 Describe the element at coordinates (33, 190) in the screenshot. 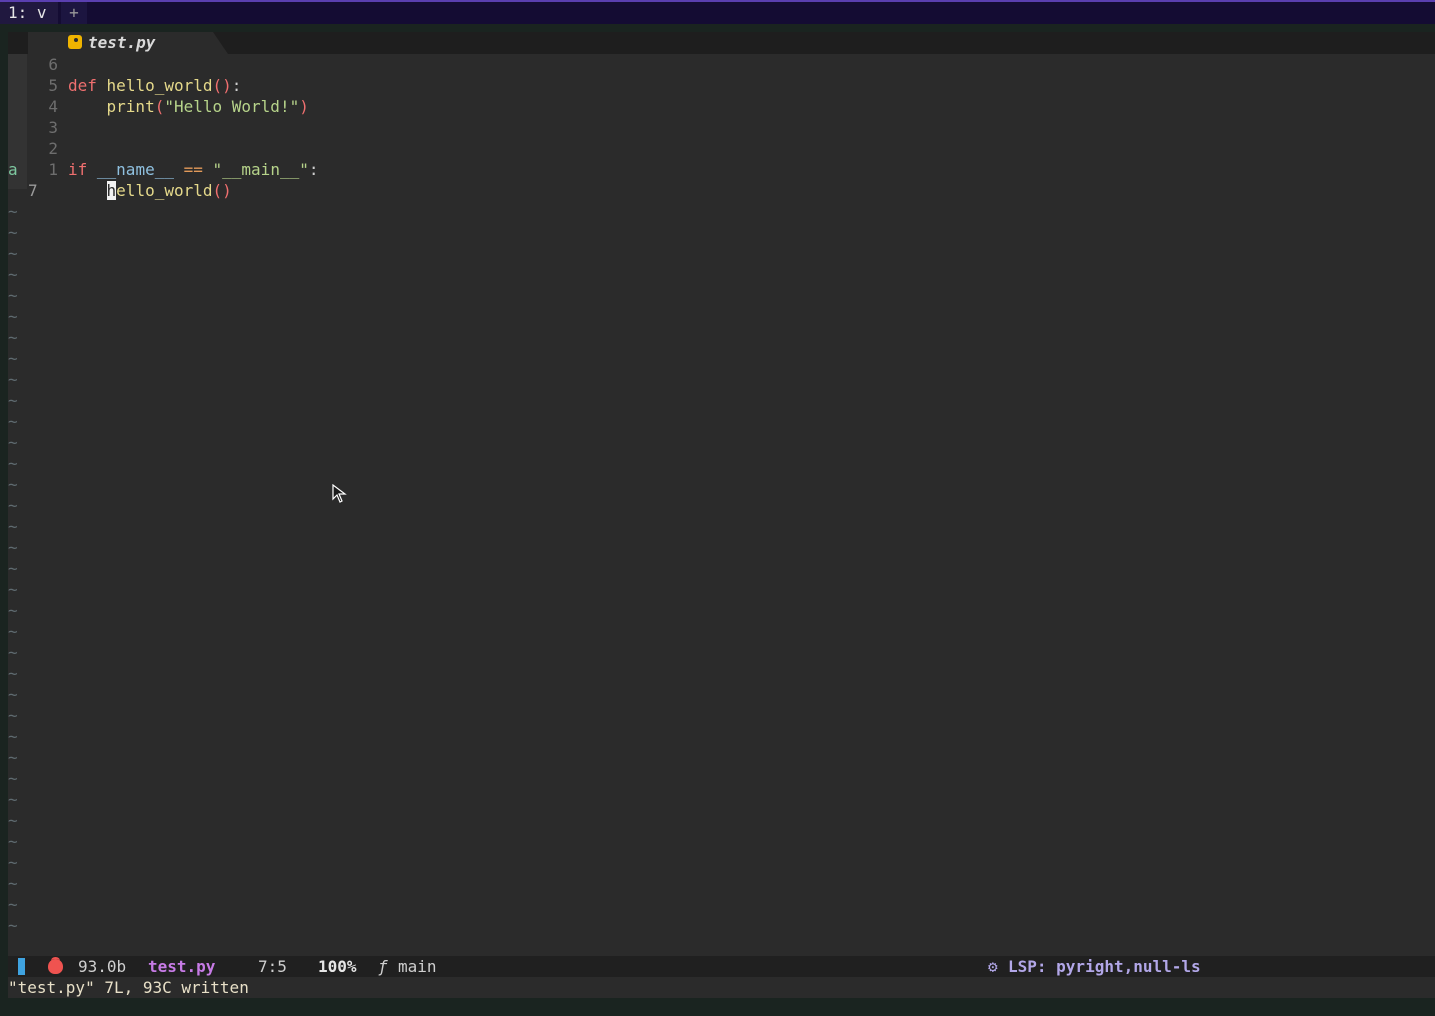

I see `line-number: 7` at that location.